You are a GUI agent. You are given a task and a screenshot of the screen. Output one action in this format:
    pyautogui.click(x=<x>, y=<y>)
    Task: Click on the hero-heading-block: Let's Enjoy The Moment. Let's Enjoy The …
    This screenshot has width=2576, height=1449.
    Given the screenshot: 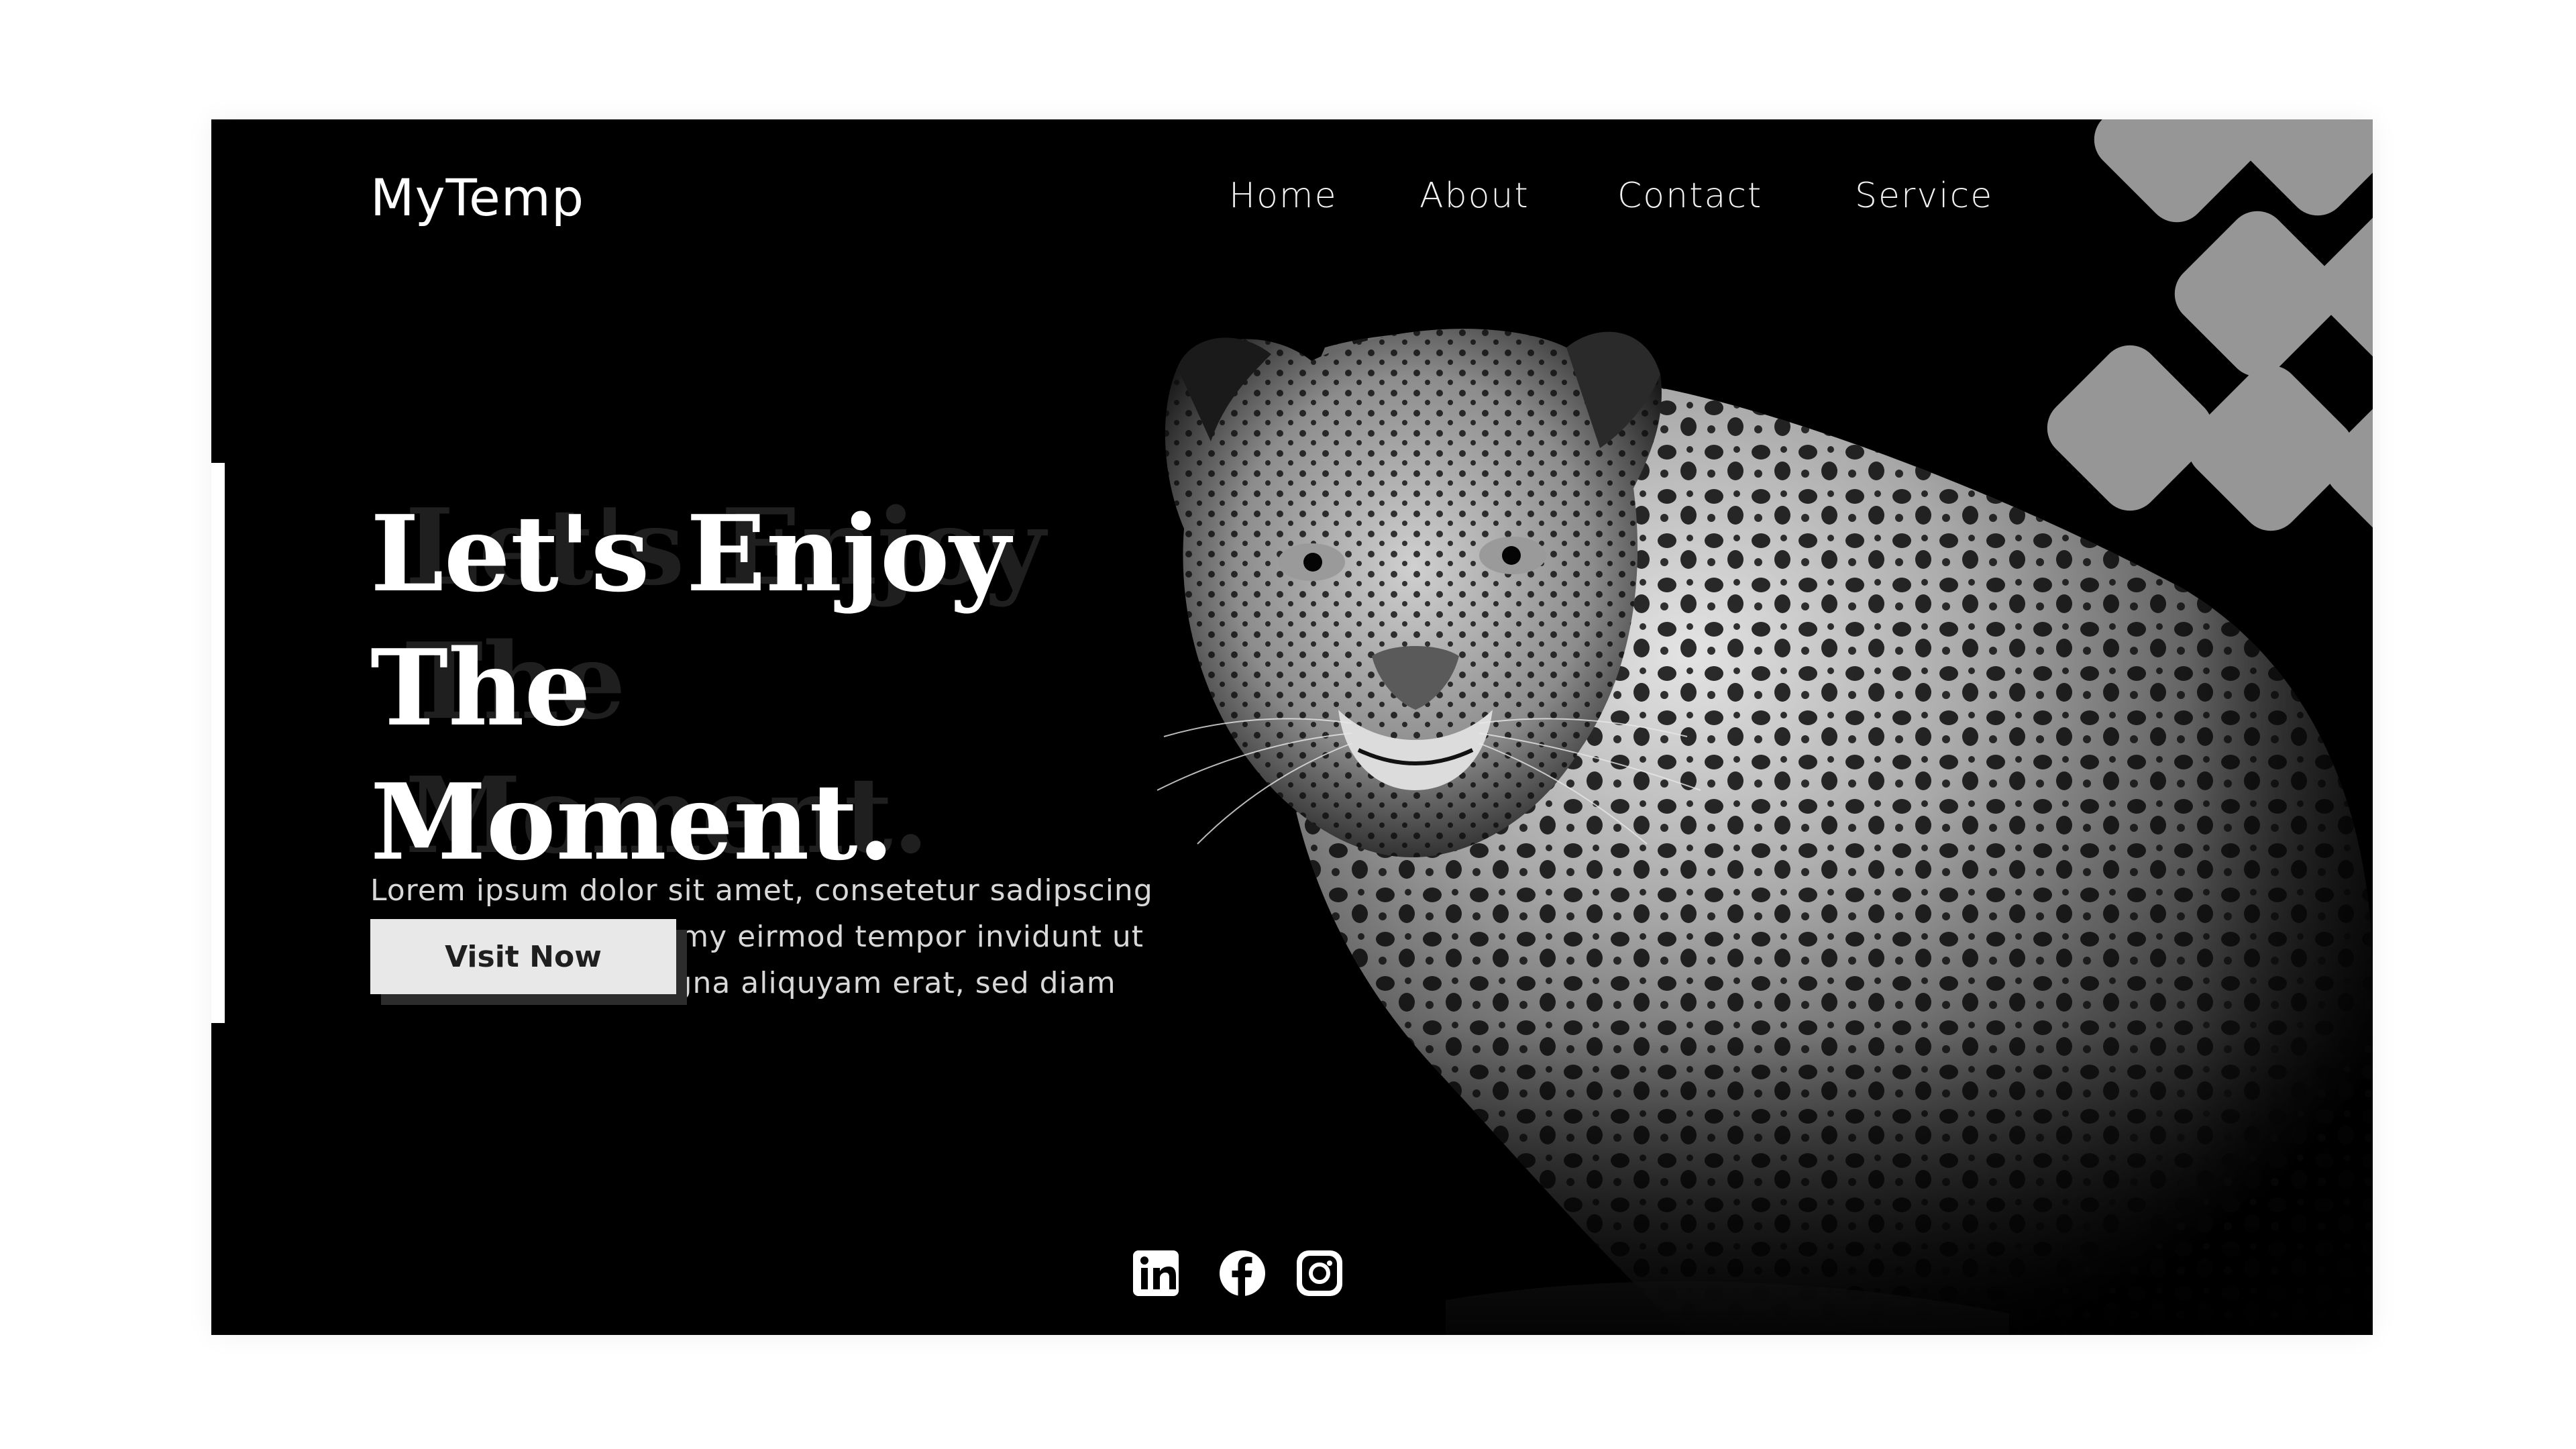 What is the action you would take?
    pyautogui.click(x=786, y=688)
    